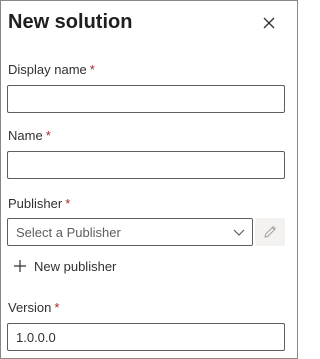  I want to click on name-input, so click(146, 165).